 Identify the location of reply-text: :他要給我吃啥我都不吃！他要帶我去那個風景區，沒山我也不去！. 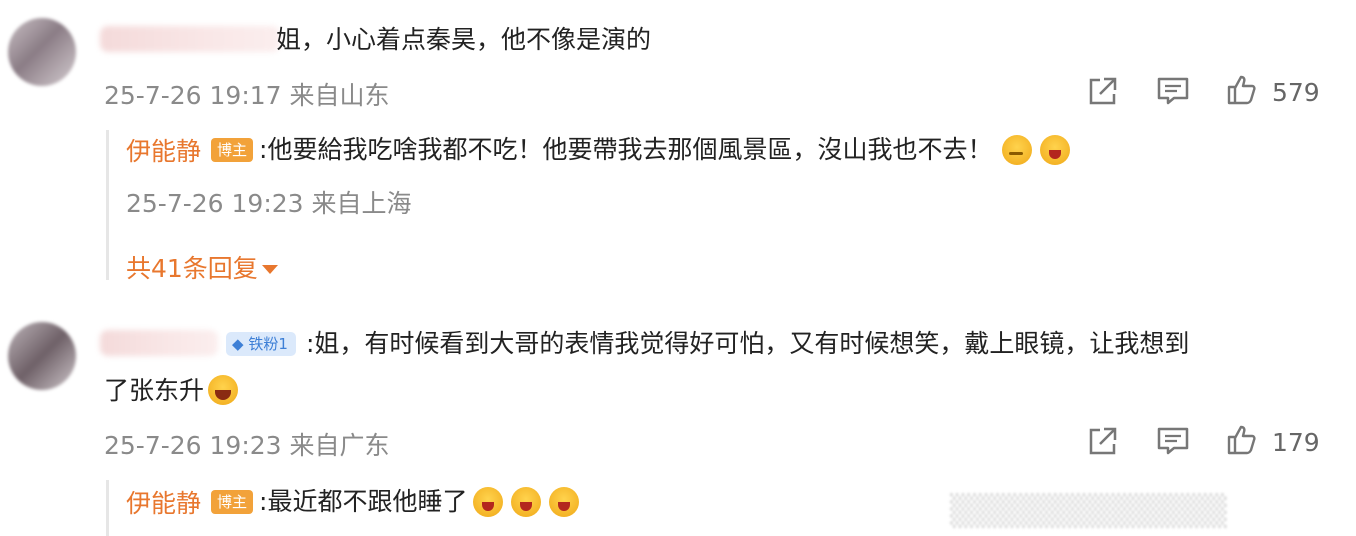
(626, 149).